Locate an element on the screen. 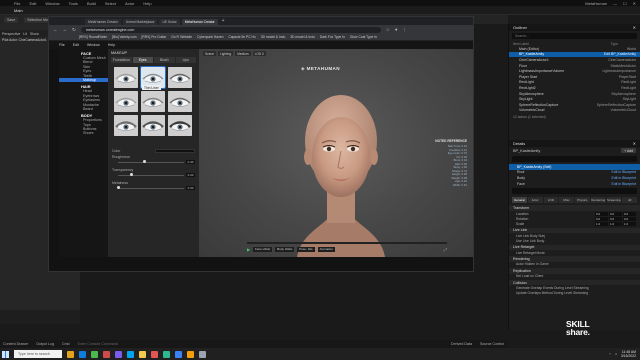 This screenshot has width=640, height=360. menu-build: Build is located at coordinates (91, 3).